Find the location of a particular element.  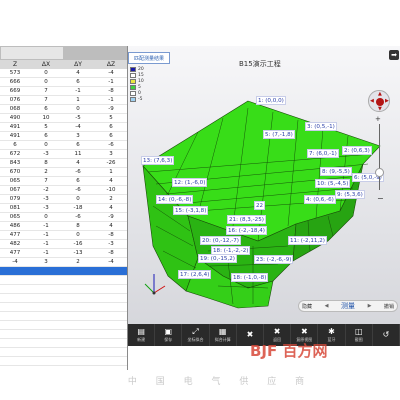

table-row: 067 -2 -6 -10 is located at coordinates (63, 190).